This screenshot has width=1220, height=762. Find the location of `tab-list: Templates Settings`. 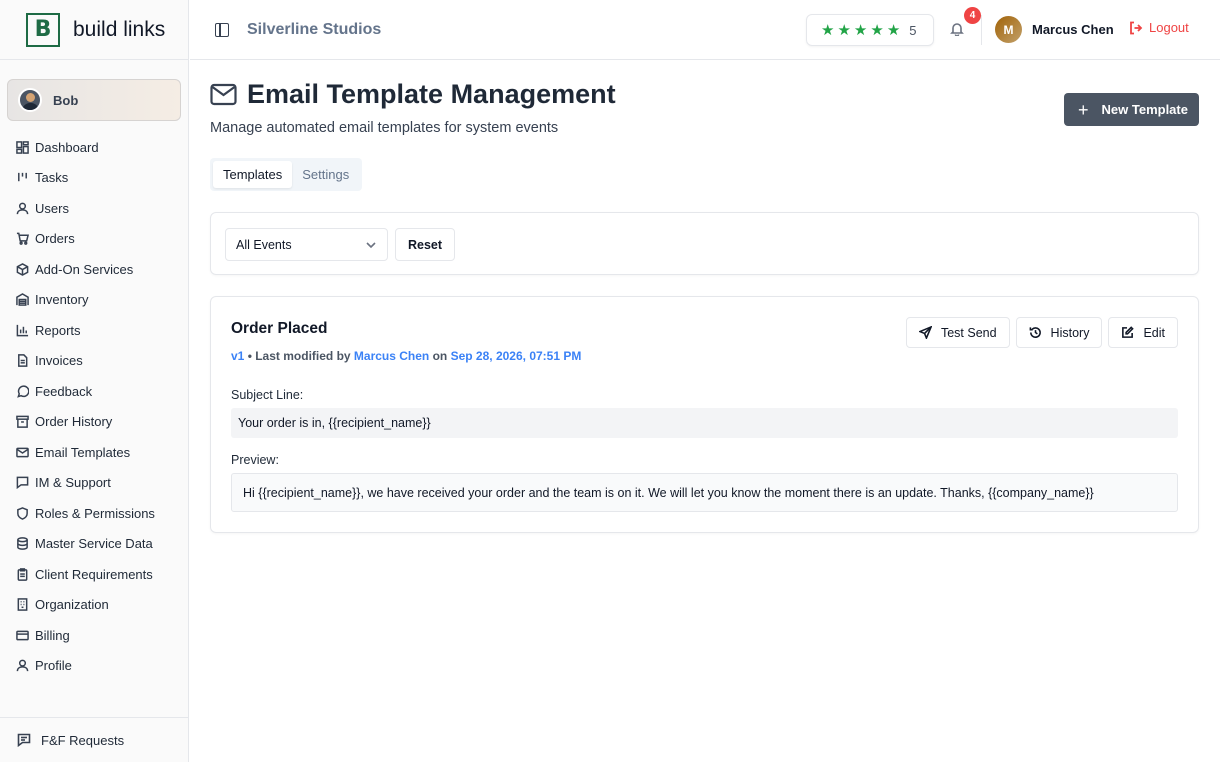

tab-list: Templates Settings is located at coordinates (286, 174).